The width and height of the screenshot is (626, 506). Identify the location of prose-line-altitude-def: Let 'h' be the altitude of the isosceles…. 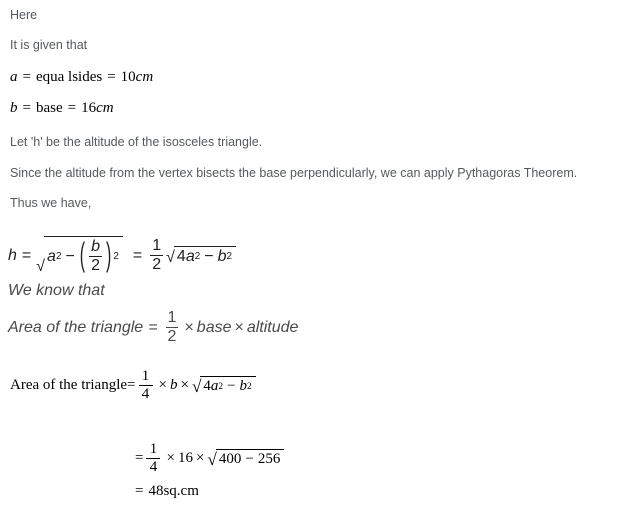
(136, 142).